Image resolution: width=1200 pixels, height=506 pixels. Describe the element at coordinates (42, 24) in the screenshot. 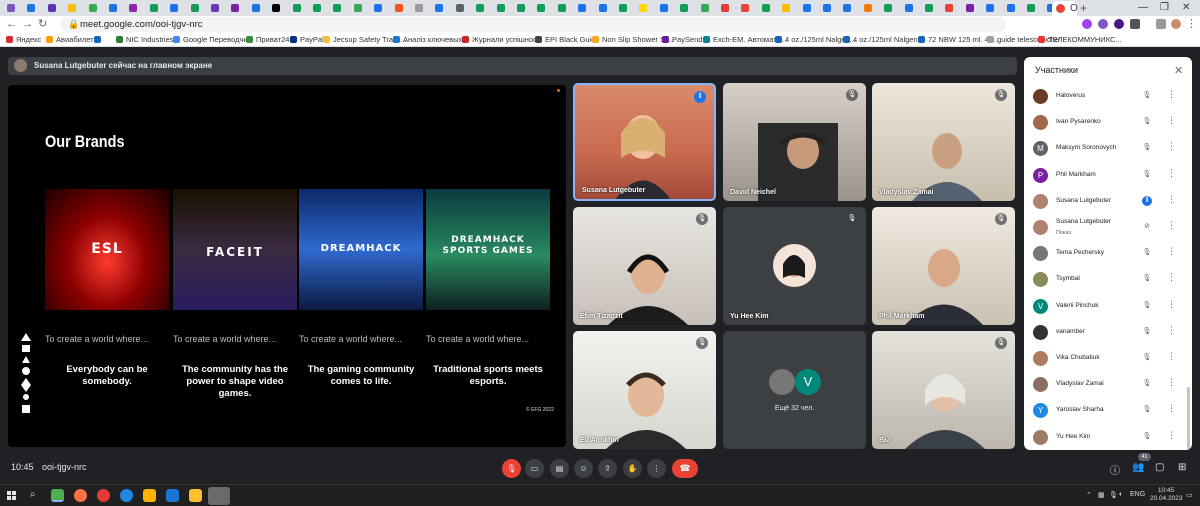

I see `reload-icon: ↻` at that location.